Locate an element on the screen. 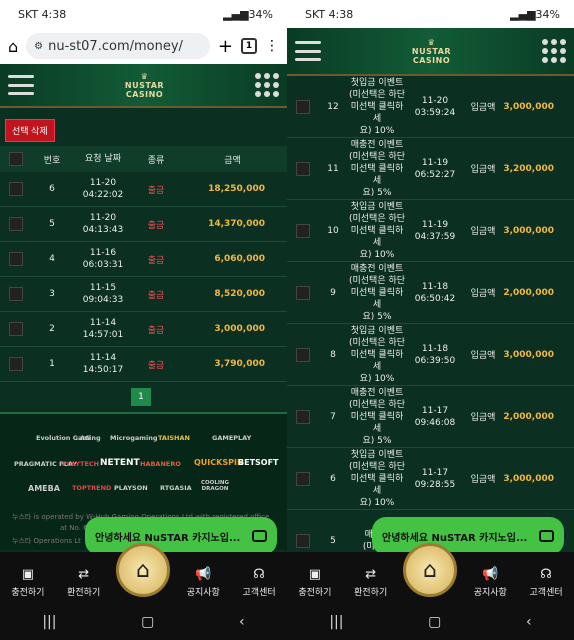 Image resolution: width=574 pixels, height=640 pixels. tab-count-button: 1 is located at coordinates (249, 46).